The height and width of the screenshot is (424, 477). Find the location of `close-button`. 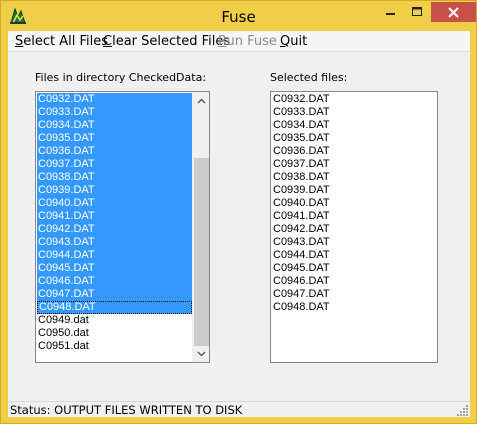

close-button is located at coordinates (453, 12).